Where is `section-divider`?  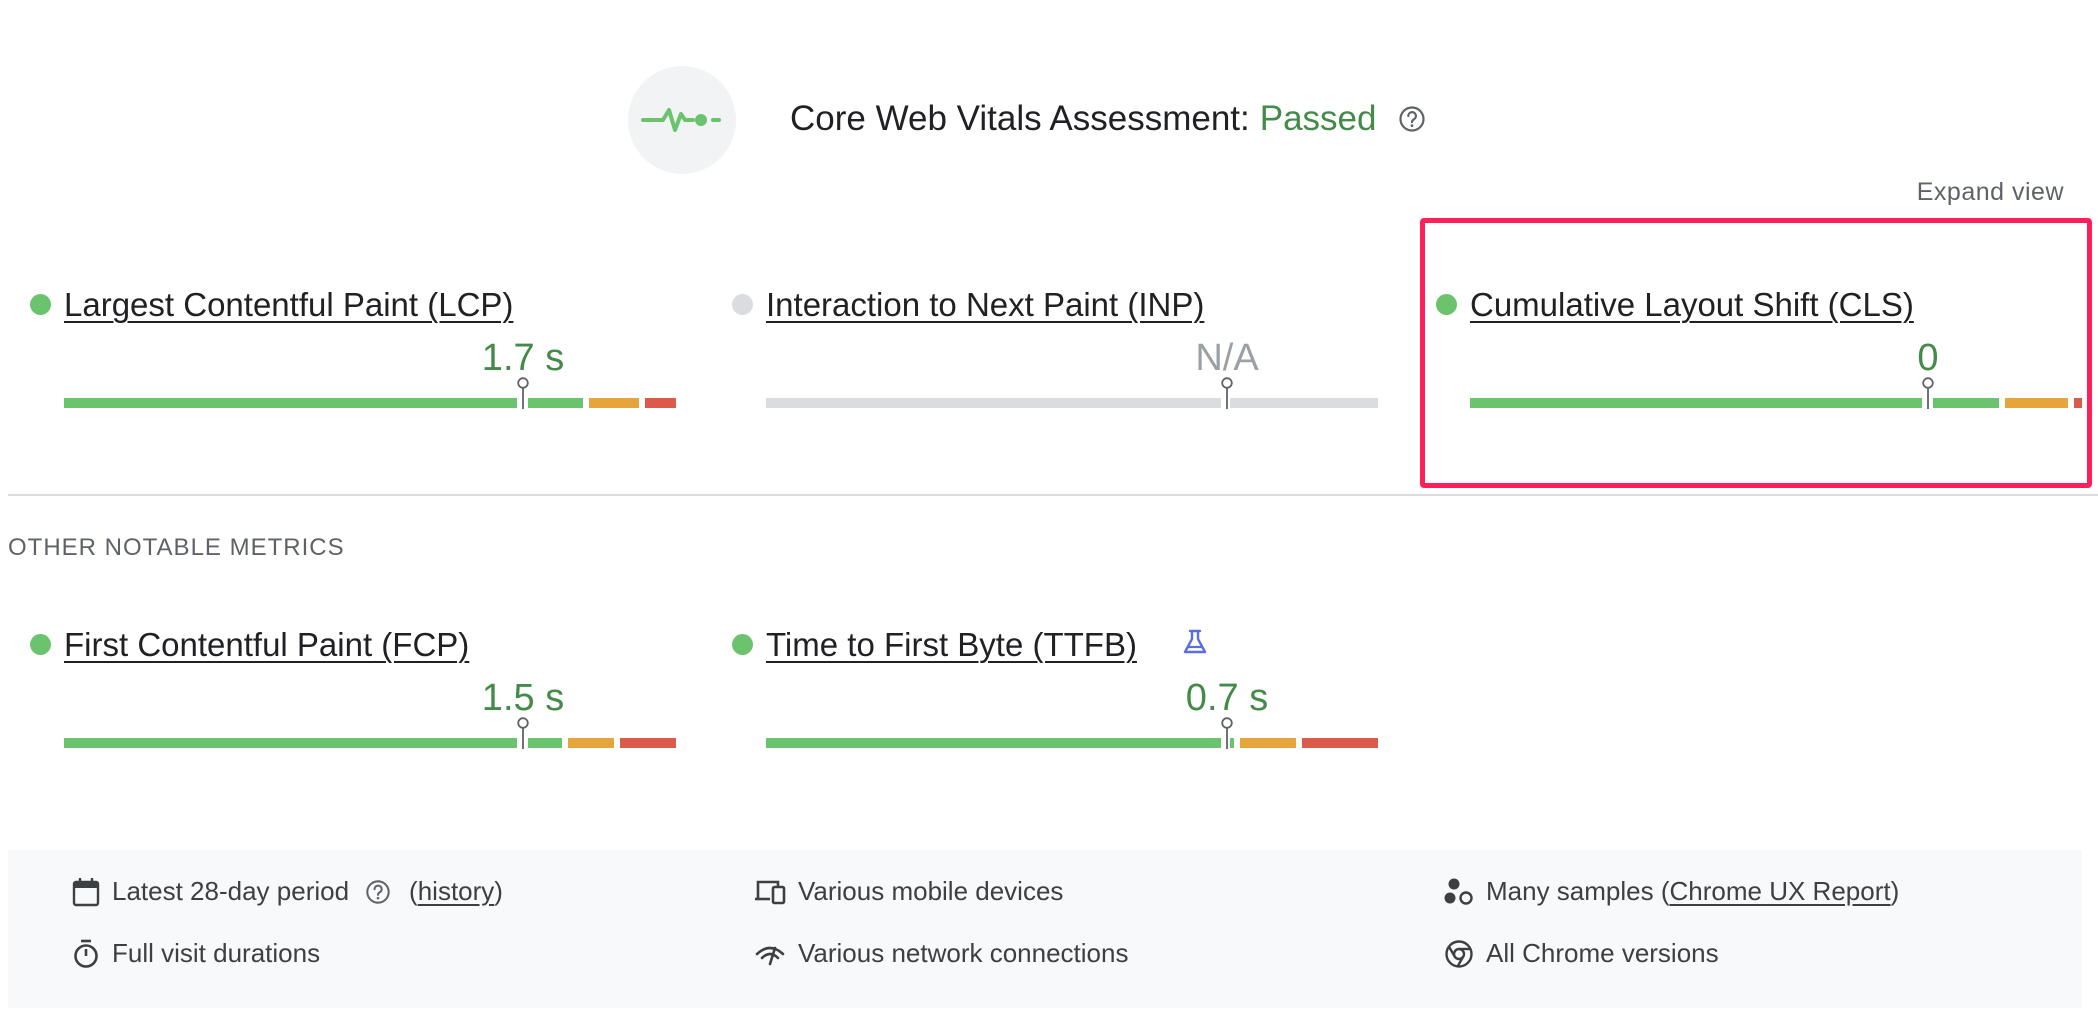 section-divider is located at coordinates (1053, 495).